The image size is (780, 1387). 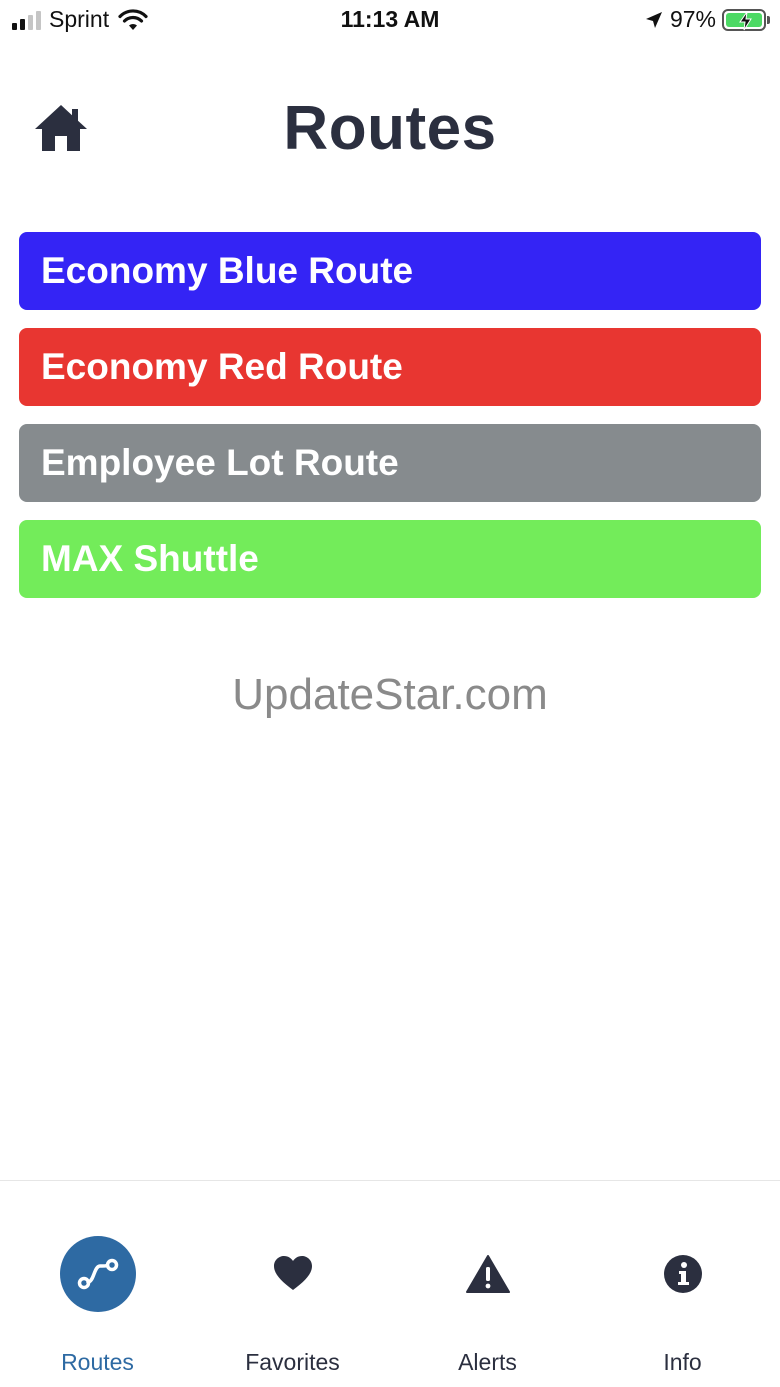 What do you see at coordinates (390, 694) in the screenshot?
I see `watermark: UpdateStar.com` at bounding box center [390, 694].